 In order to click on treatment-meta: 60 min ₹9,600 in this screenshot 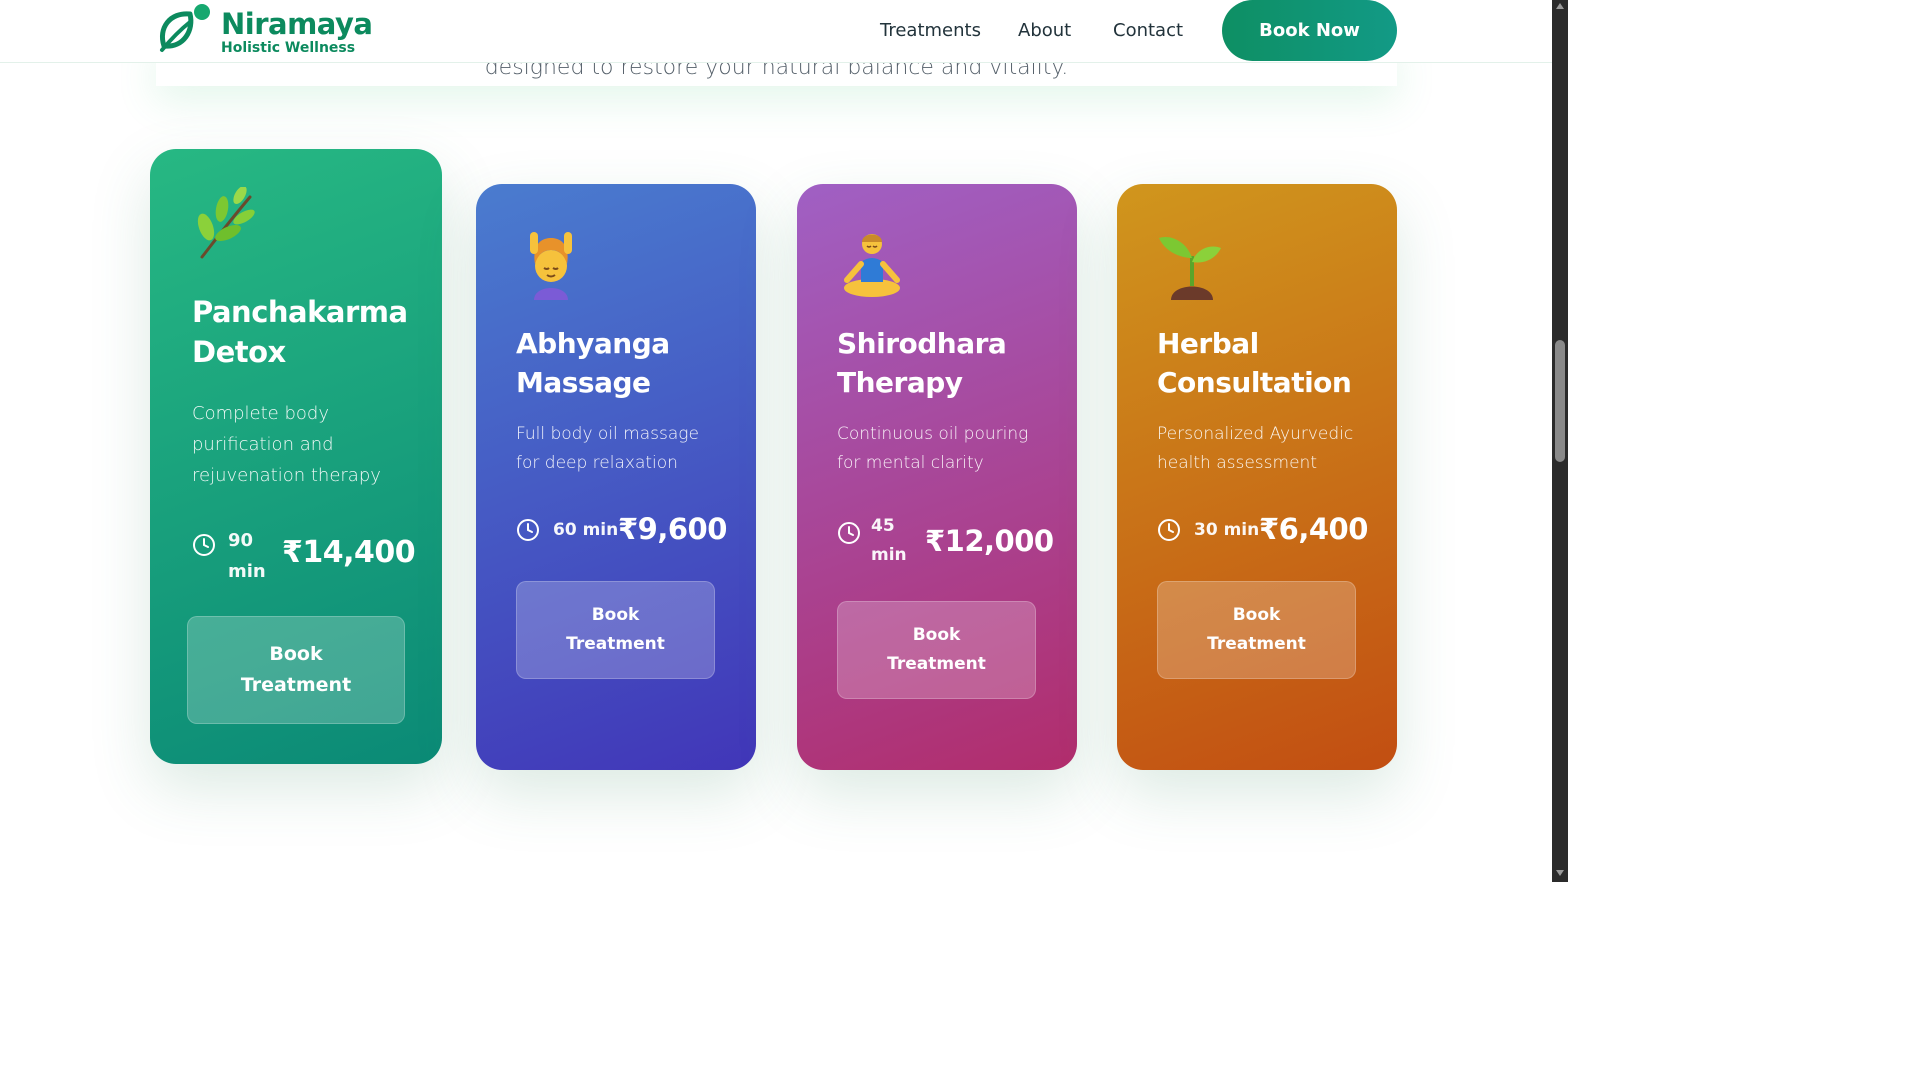, I will do `click(621, 533)`.